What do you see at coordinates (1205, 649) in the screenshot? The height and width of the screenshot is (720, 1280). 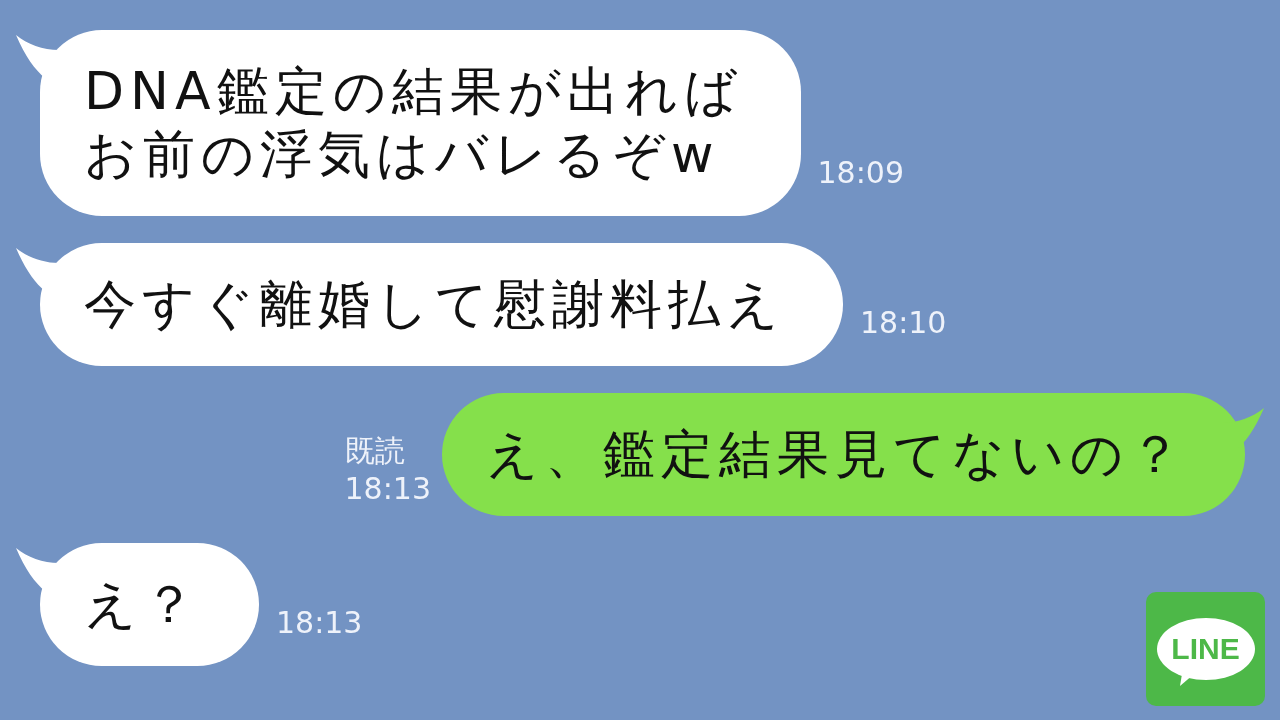 I see `logo-text: LINE` at bounding box center [1205, 649].